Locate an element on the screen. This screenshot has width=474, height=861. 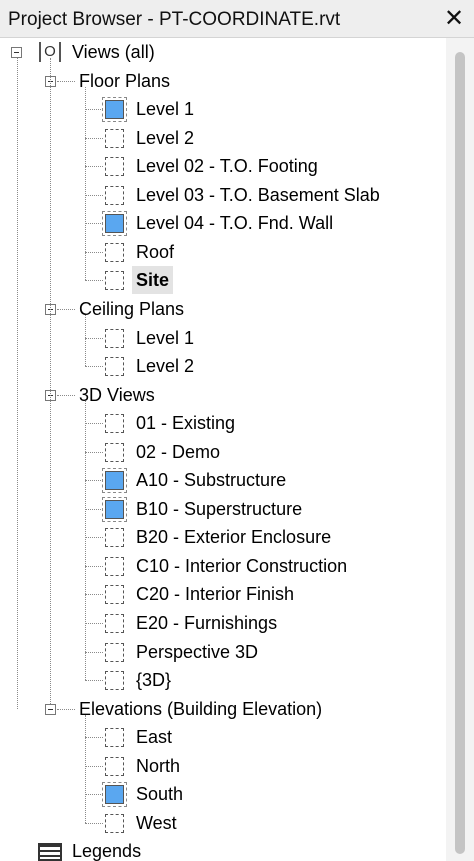
tree-node-label: Views (all) is located at coordinates (113, 52).